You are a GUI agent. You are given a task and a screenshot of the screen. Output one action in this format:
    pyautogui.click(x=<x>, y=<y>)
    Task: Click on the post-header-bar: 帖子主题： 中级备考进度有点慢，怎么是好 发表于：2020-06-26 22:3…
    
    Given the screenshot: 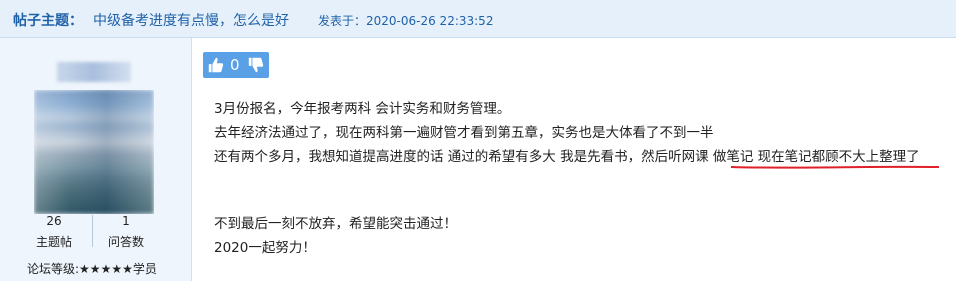 What is the action you would take?
    pyautogui.click(x=478, y=19)
    